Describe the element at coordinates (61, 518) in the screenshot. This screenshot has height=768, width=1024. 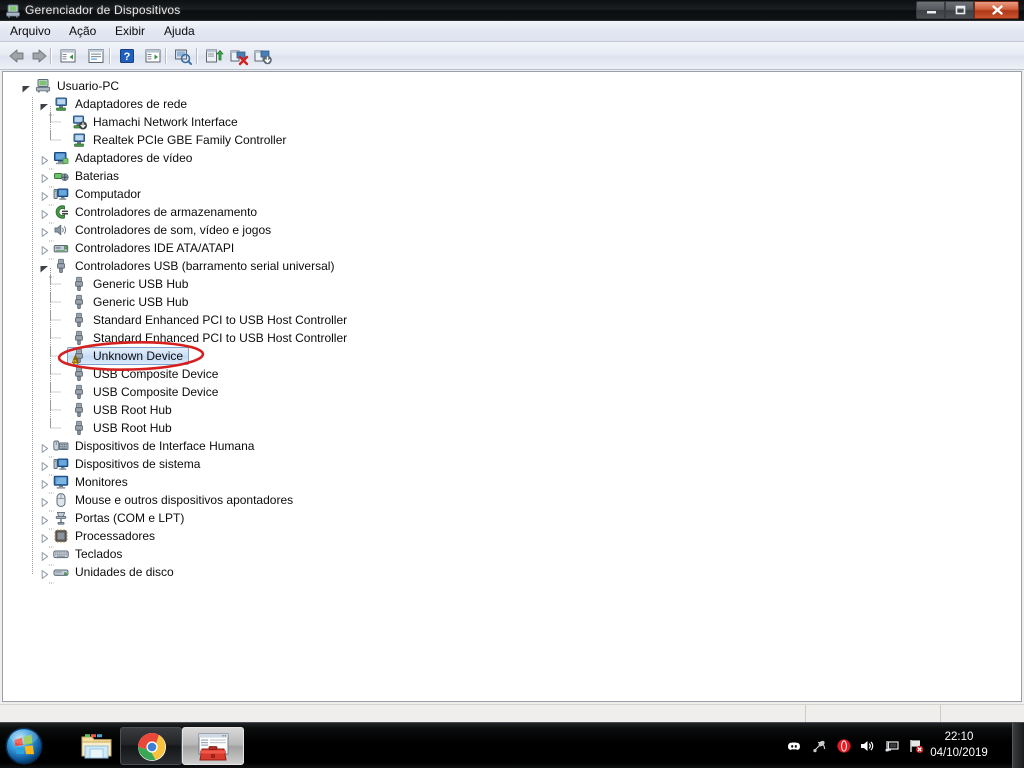
I see `port-icon` at that location.